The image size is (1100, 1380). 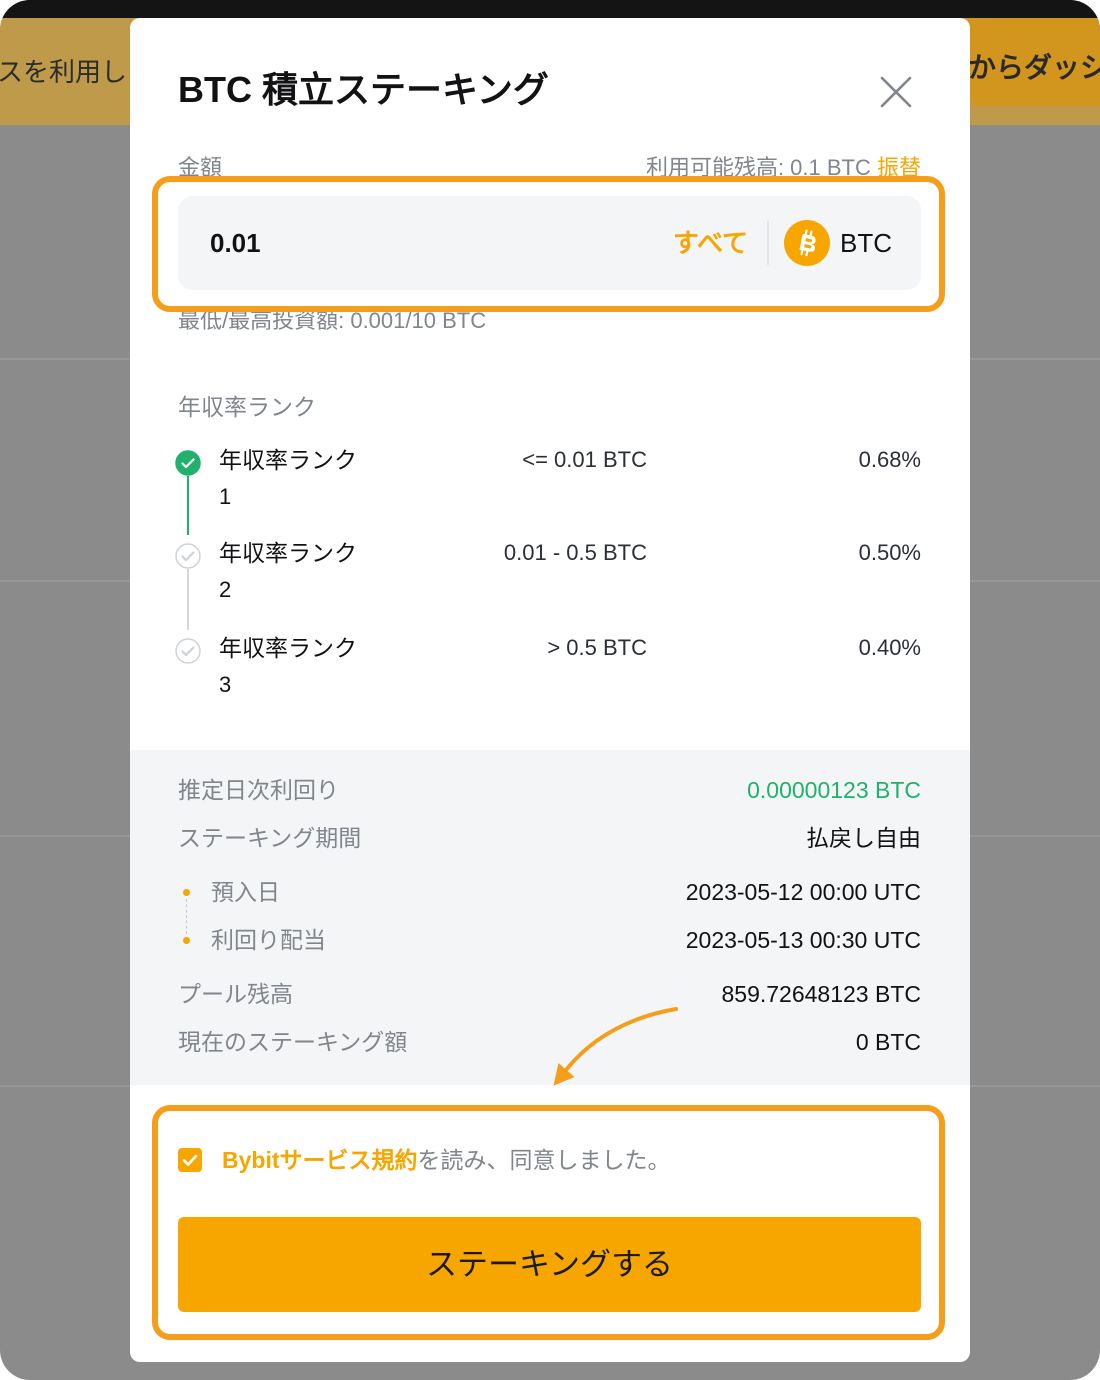 What do you see at coordinates (899, 167) in the screenshot?
I see `transfer-link: 振替` at bounding box center [899, 167].